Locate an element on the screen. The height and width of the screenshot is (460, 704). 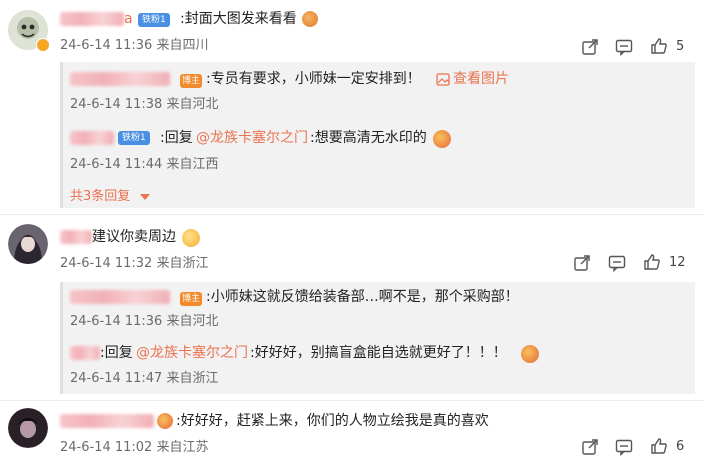
comment-meta: 24-6-14 11:36 来自四川 is located at coordinates (134, 45).